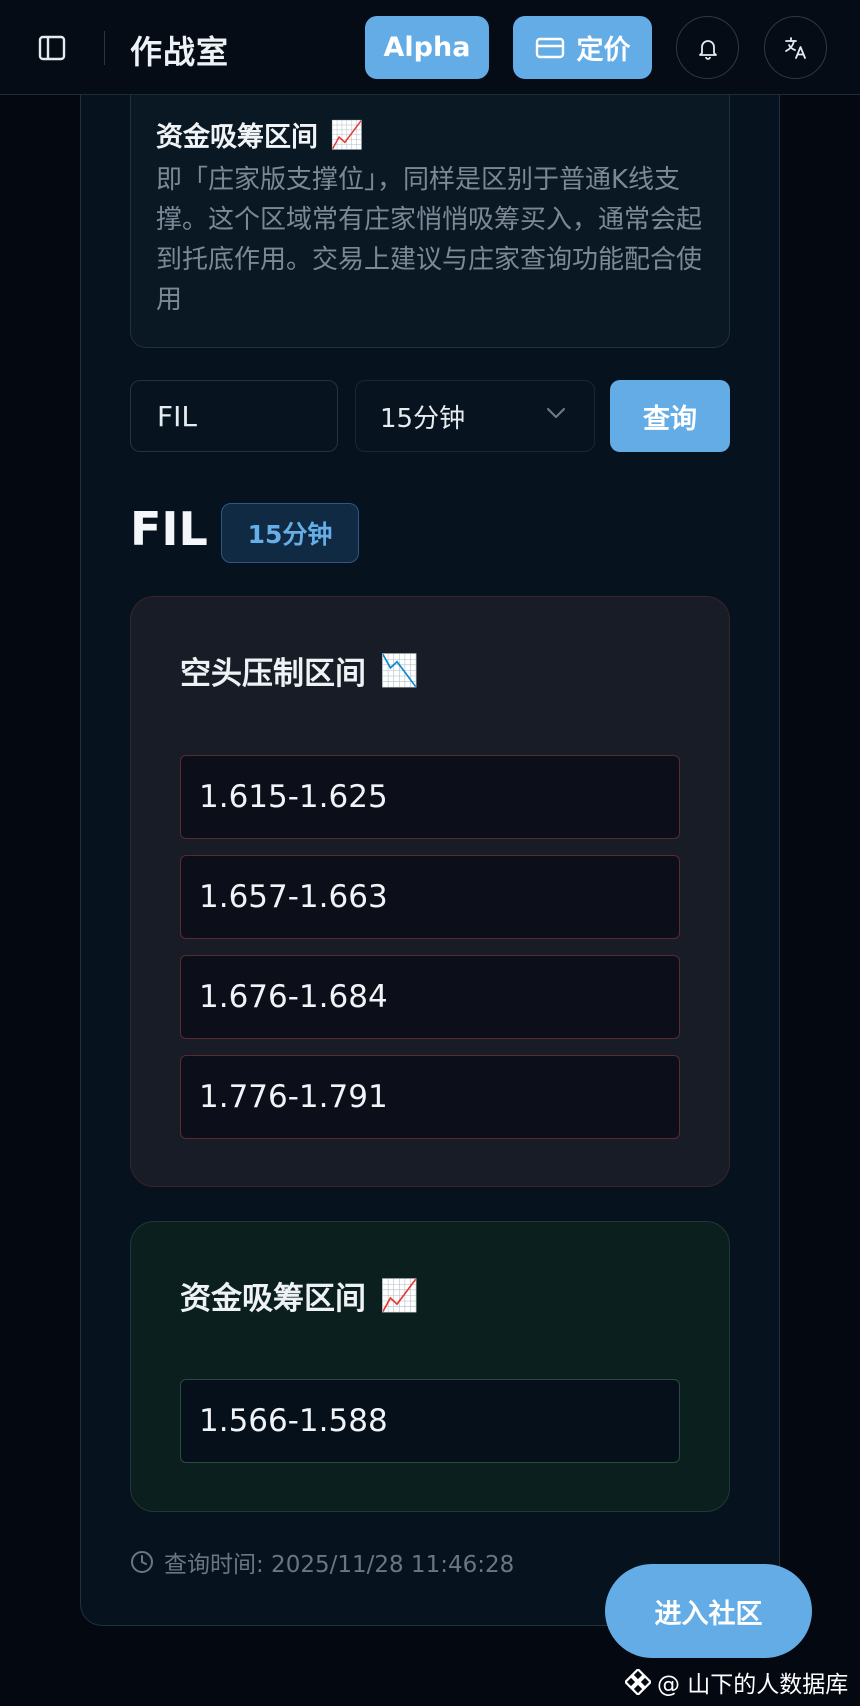  What do you see at coordinates (234, 416) in the screenshot?
I see `symbol-input` at bounding box center [234, 416].